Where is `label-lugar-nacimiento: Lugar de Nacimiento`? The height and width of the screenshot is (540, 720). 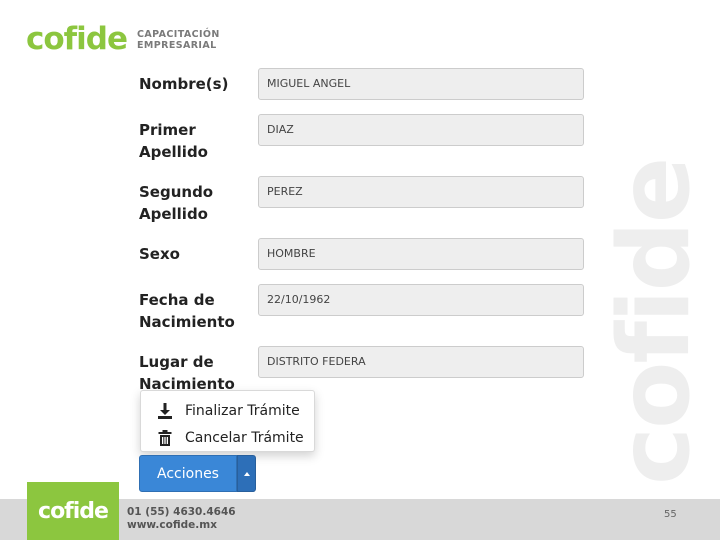 label-lugar-nacimiento: Lugar de Nacimiento is located at coordinates (187, 373).